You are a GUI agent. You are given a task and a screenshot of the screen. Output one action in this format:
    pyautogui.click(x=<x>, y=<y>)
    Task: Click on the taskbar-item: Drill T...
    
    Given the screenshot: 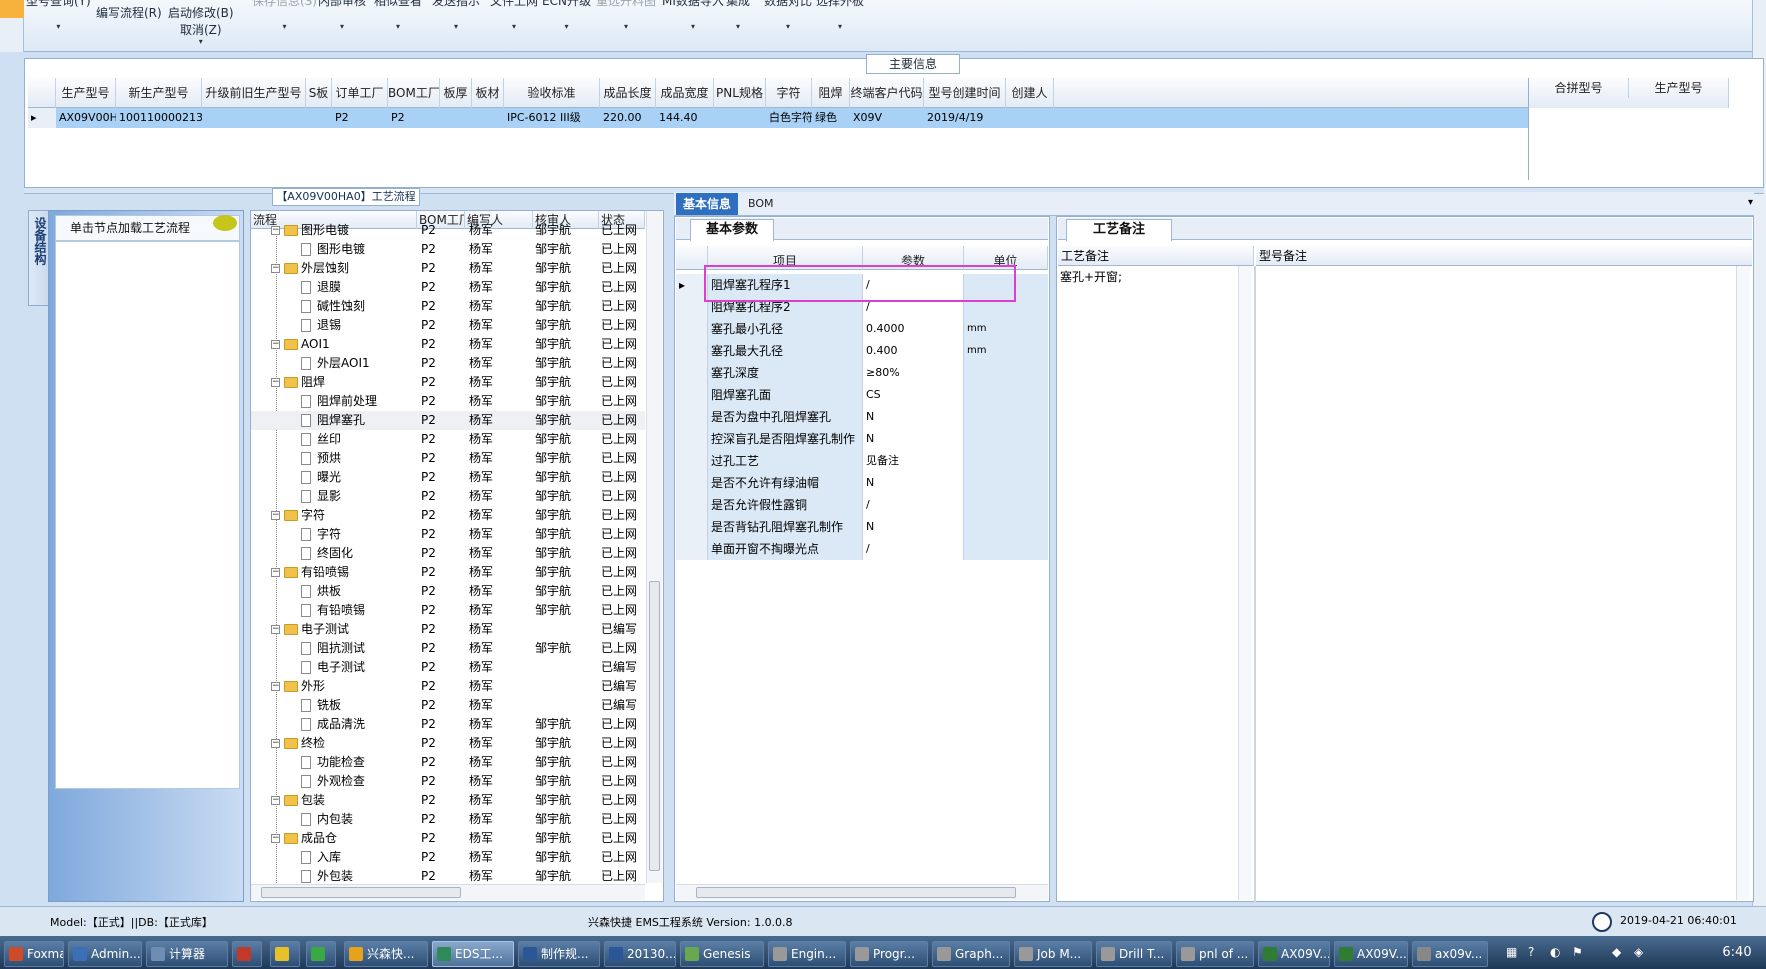 What is the action you would take?
    pyautogui.click(x=1134, y=954)
    